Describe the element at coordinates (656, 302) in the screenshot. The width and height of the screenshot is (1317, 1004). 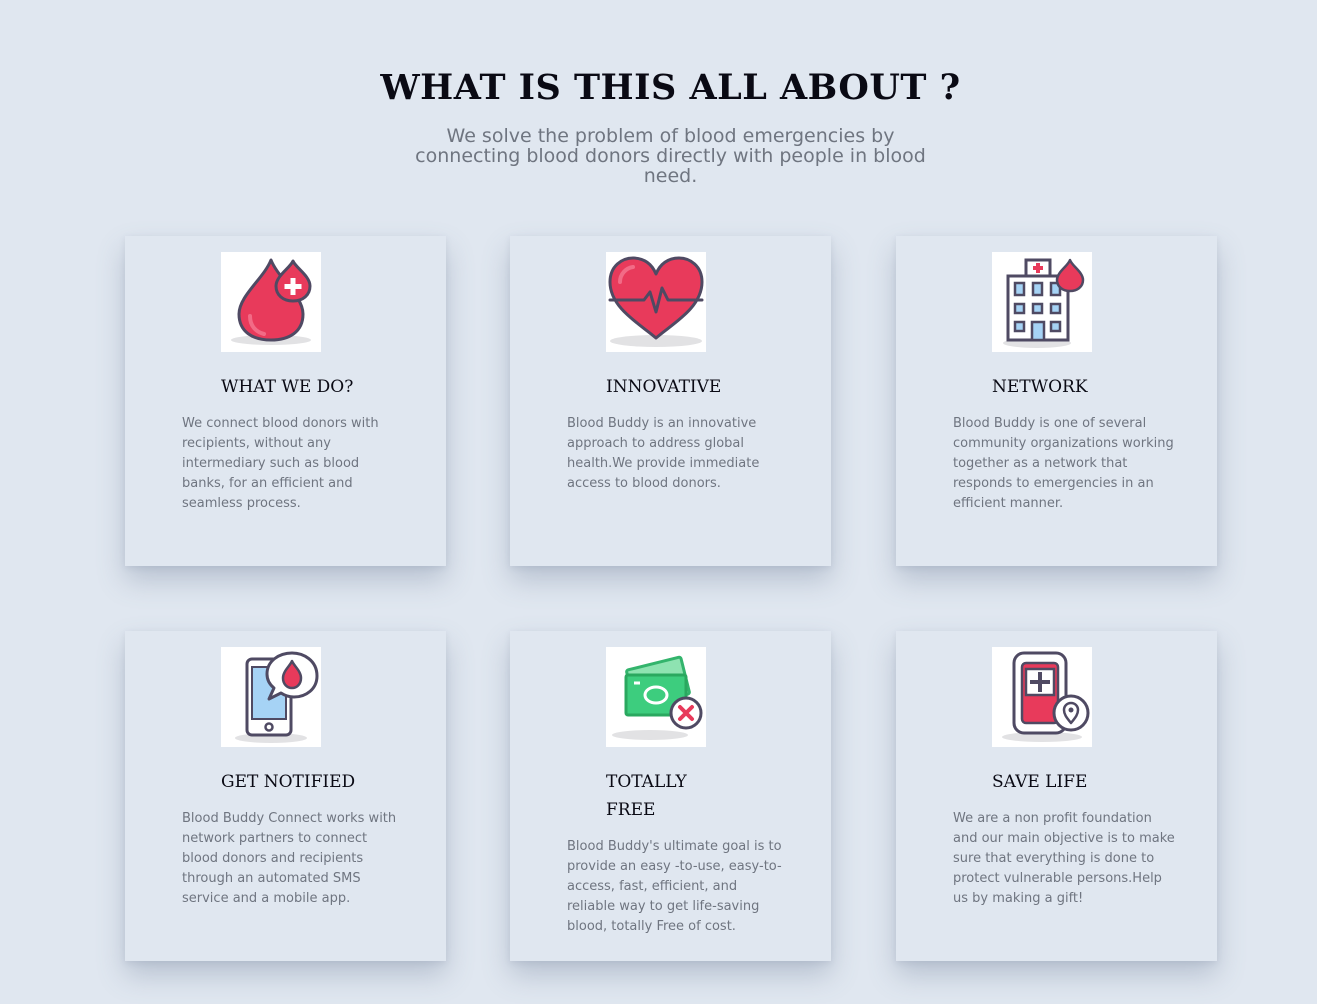
I see `heart-pulse-icon` at that location.